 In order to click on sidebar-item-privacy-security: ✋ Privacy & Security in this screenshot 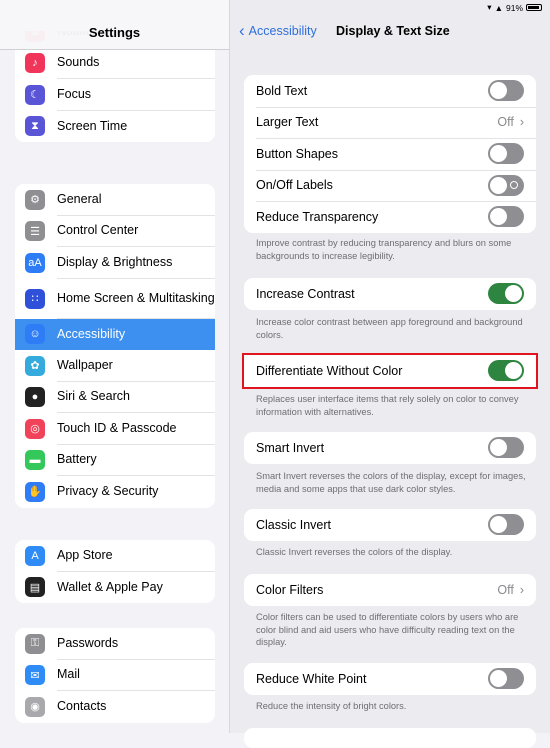, I will do `click(115, 492)`.